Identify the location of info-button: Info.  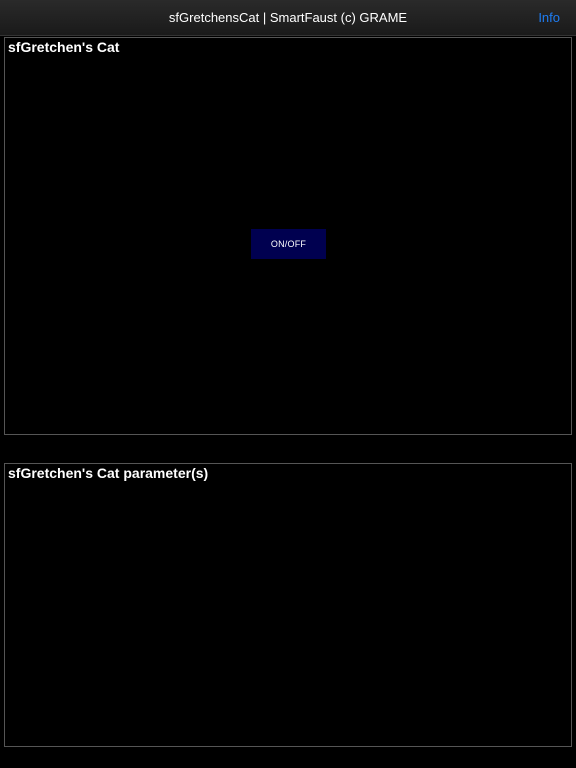
(549, 18).